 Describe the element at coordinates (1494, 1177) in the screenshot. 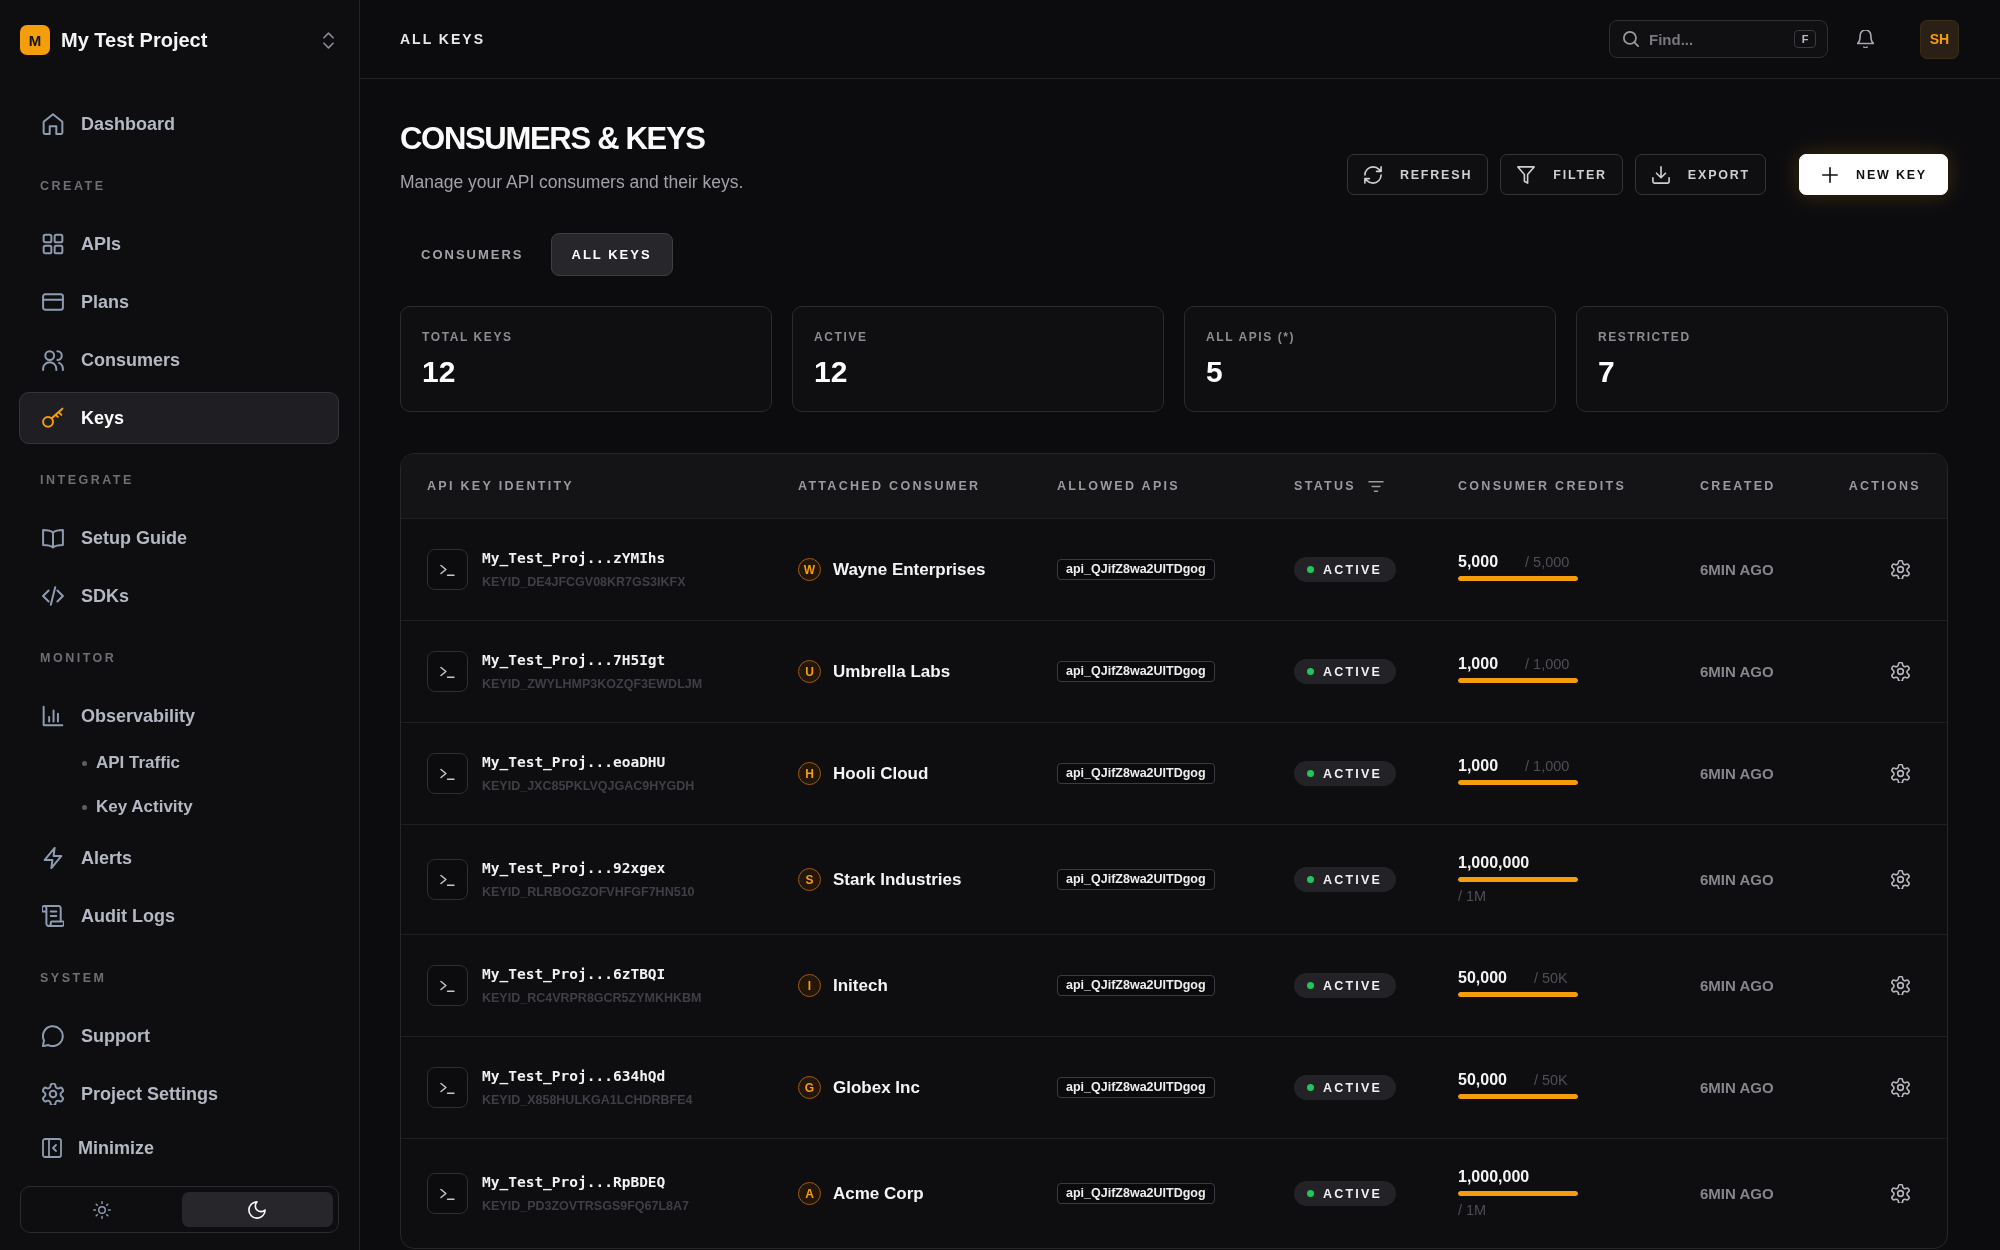

I see `credit-amount: 1,000,000` at that location.